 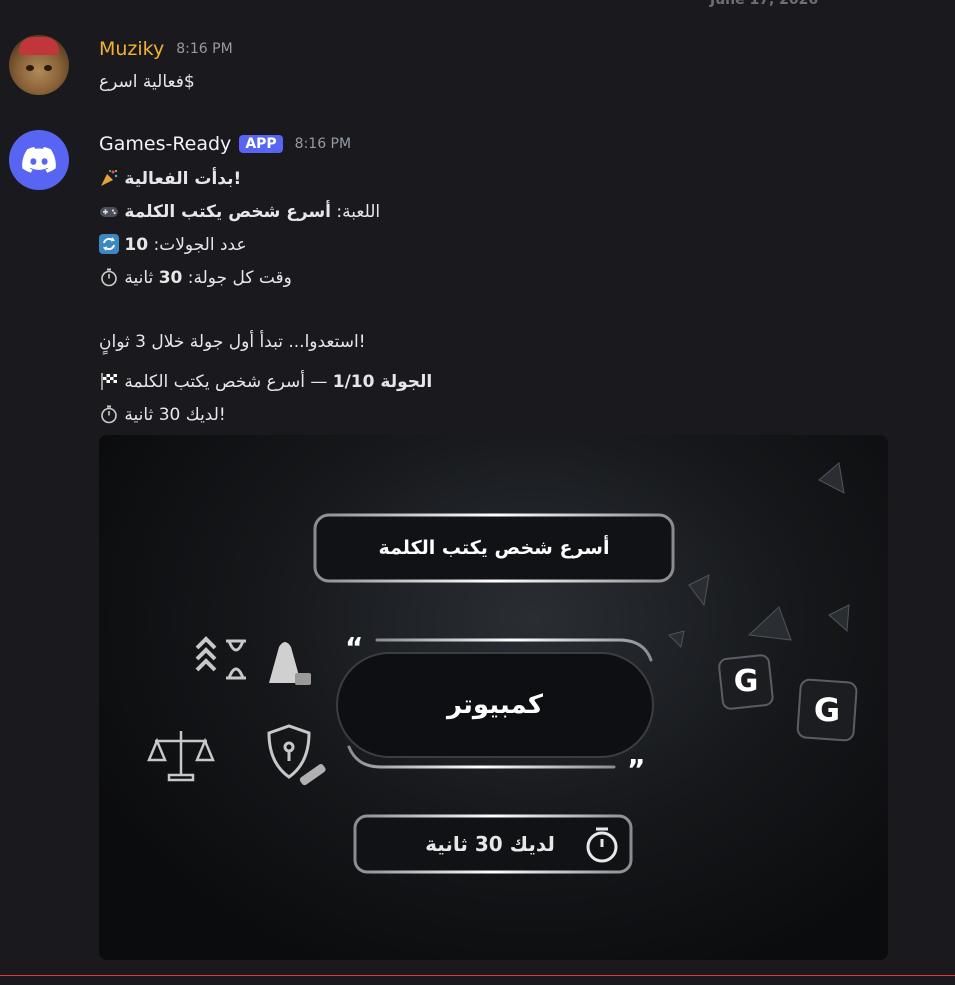 I want to click on username: Games-Ready, so click(x=165, y=144).